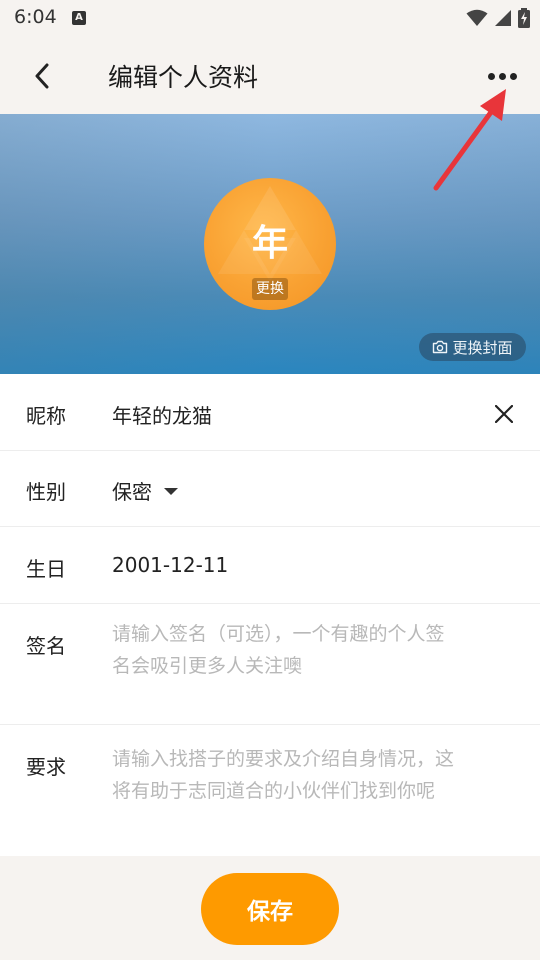 The image size is (540, 960). Describe the element at coordinates (287, 775) in the screenshot. I see `requirement-input: 请输入找搭子的要求及介绍自身情况，这将有助于志同道合的小伙伴们找到你呢` at that location.